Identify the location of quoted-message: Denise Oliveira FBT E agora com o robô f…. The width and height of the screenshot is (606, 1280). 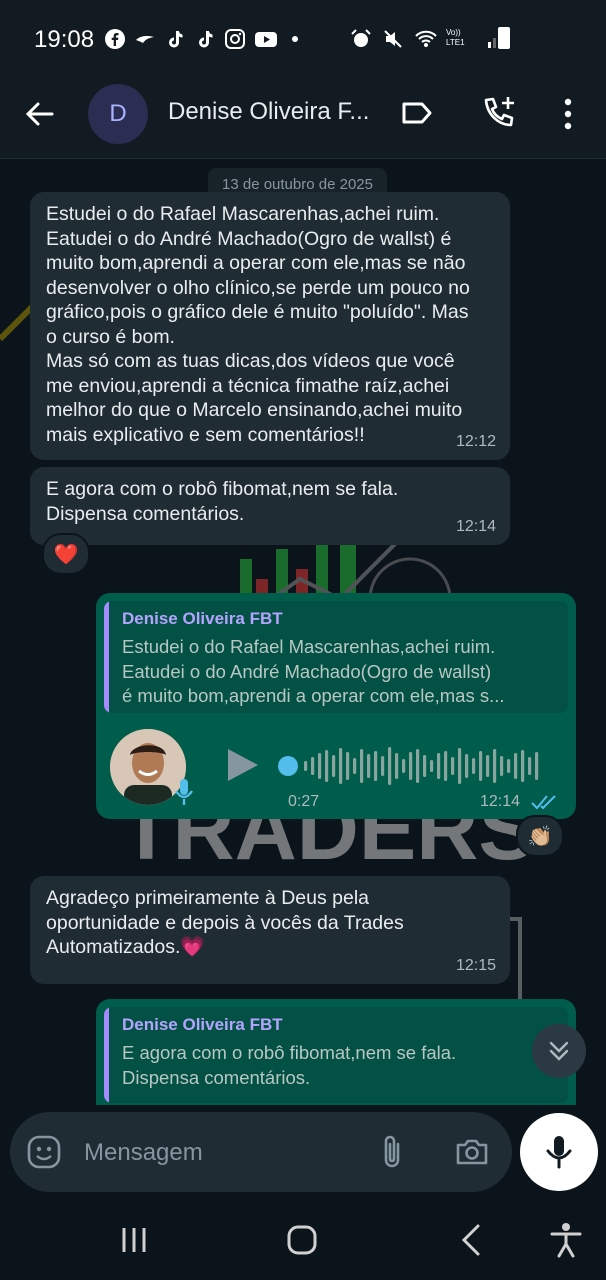
(336, 1055).